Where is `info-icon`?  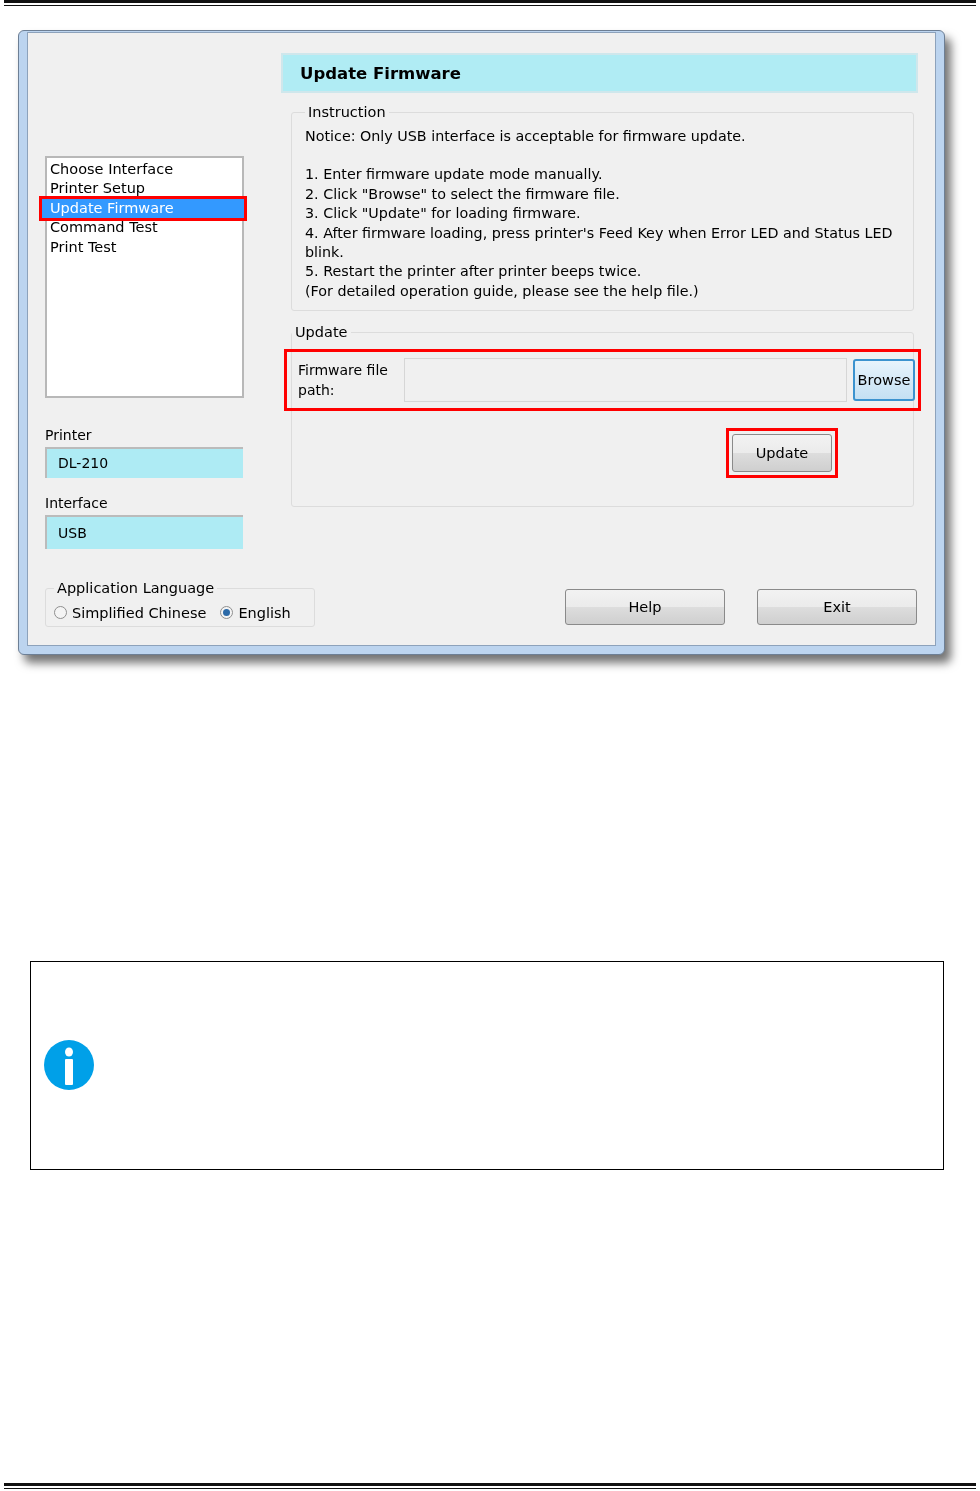
info-icon is located at coordinates (69, 1065).